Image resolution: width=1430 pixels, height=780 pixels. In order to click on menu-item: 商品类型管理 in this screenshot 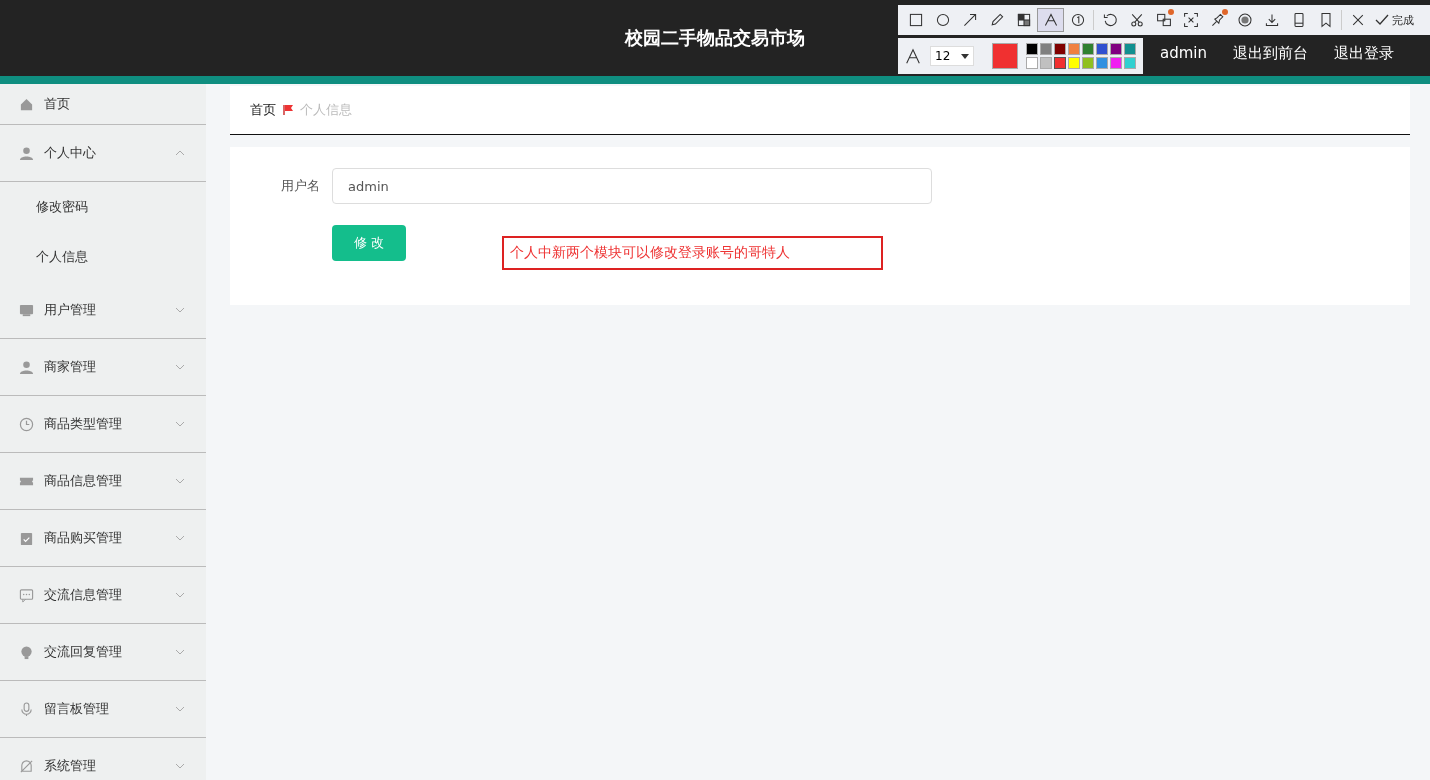, I will do `click(103, 424)`.